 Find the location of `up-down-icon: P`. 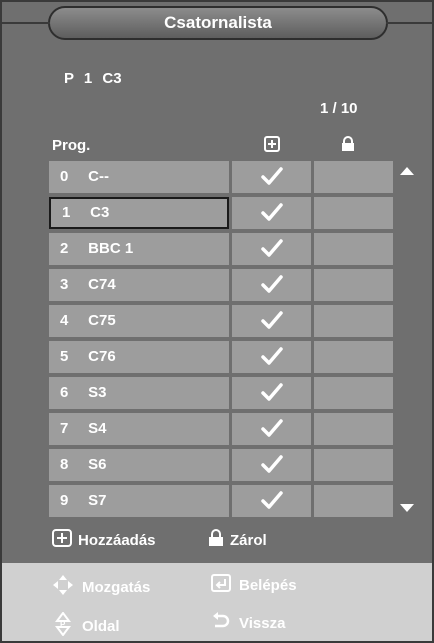

up-down-icon: P is located at coordinates (63, 625).